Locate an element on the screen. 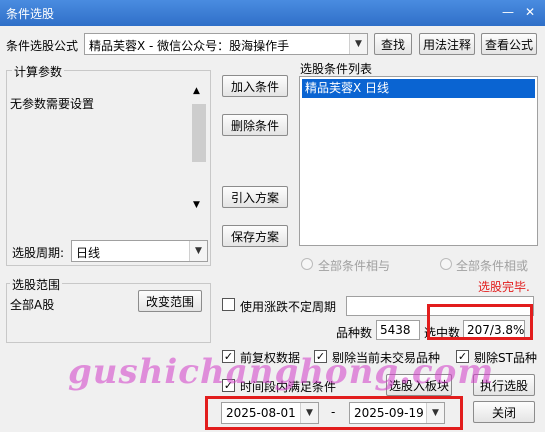 The width and height of the screenshot is (545, 432). params-group-title: 计算参数 is located at coordinates (38, 71).